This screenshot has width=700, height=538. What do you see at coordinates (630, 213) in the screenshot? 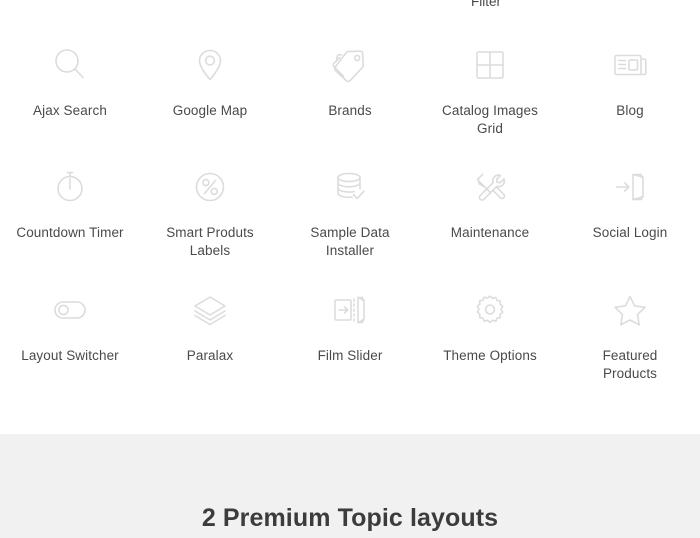
I see `feature-item-social-login: Social Login` at bounding box center [630, 213].